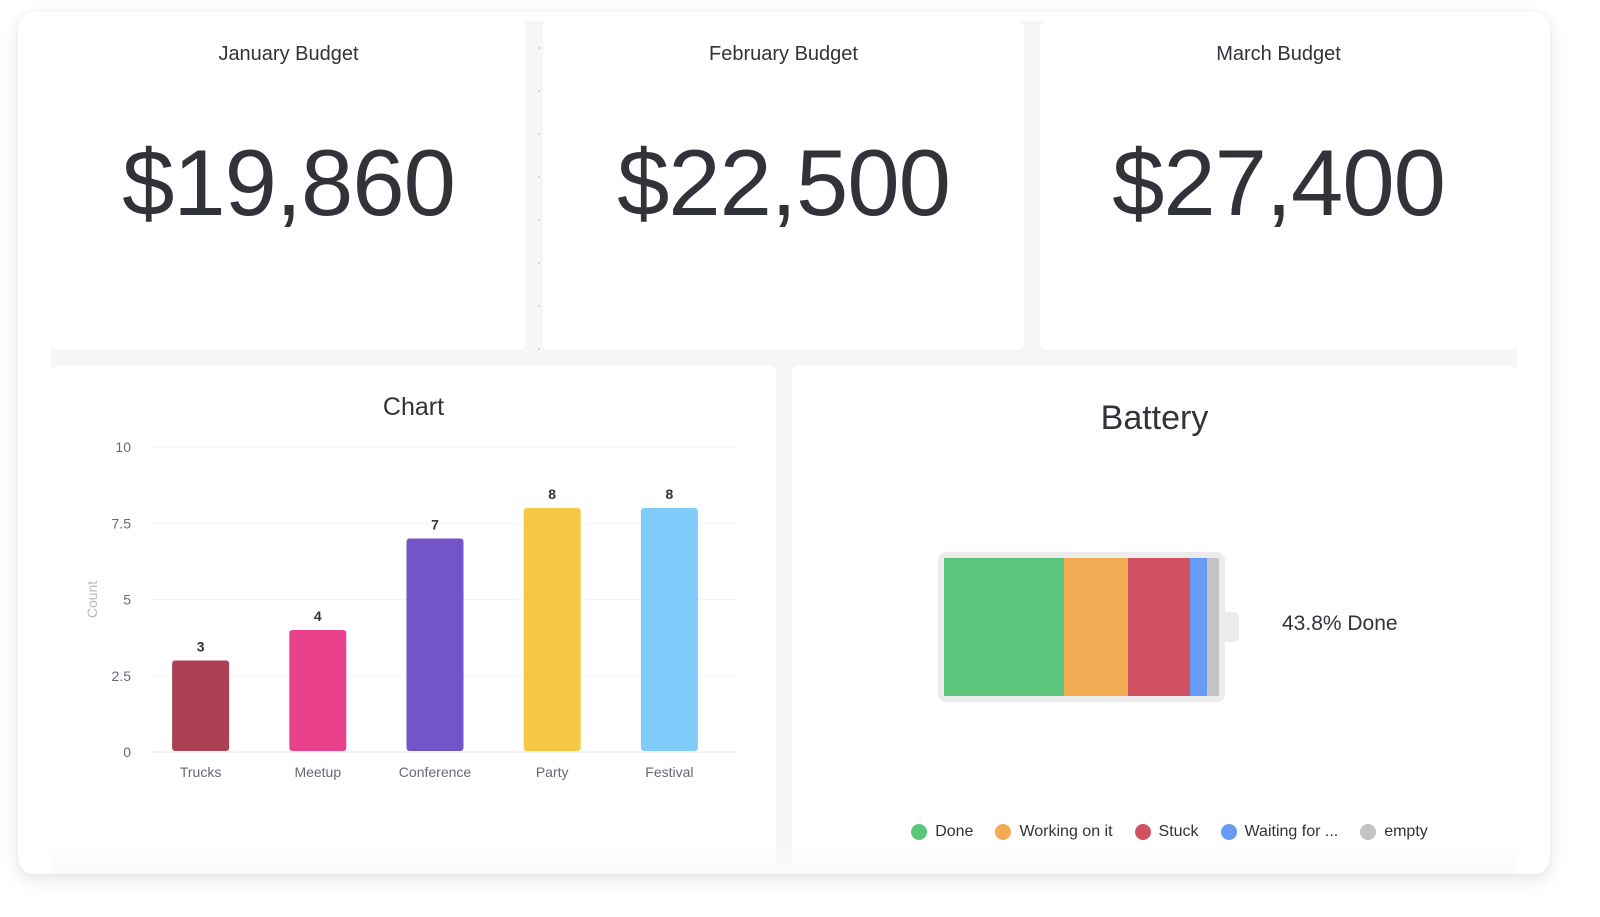  Describe the element at coordinates (201, 706) in the screenshot. I see `bar-trucks` at that location.